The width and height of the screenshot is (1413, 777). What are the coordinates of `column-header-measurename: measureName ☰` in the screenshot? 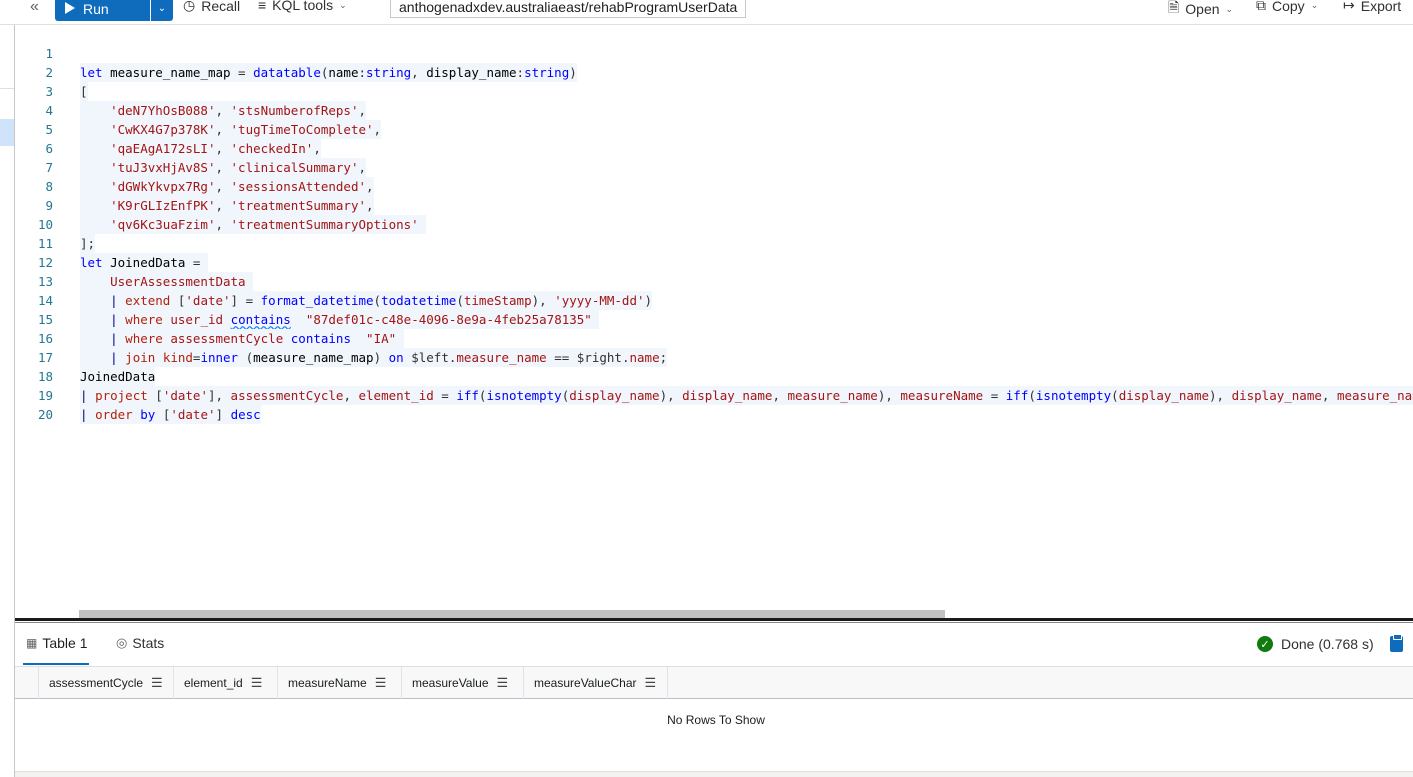 It's located at (338, 683).